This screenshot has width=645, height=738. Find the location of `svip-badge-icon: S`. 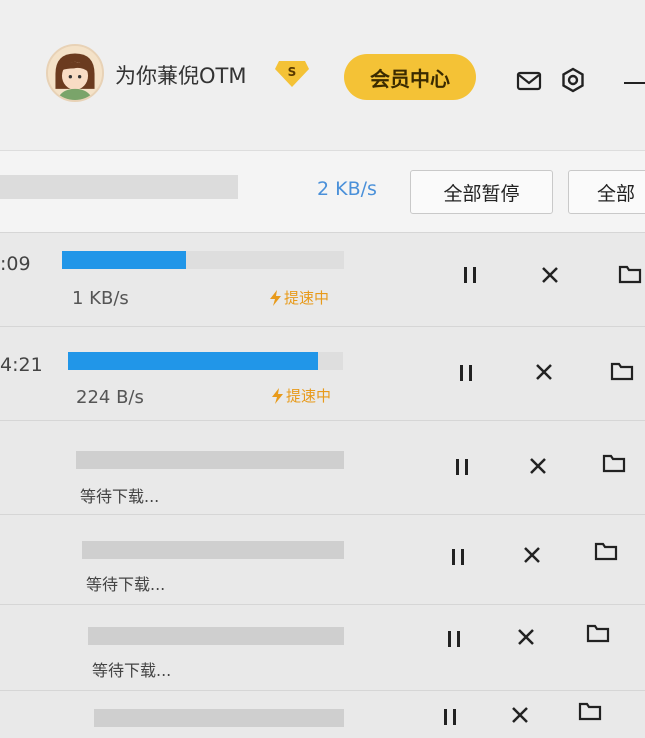

svip-badge-icon: S is located at coordinates (292, 73).